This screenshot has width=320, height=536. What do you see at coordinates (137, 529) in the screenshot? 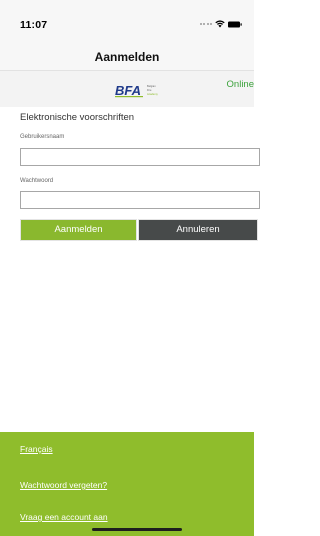
I see `home-indicator` at bounding box center [137, 529].